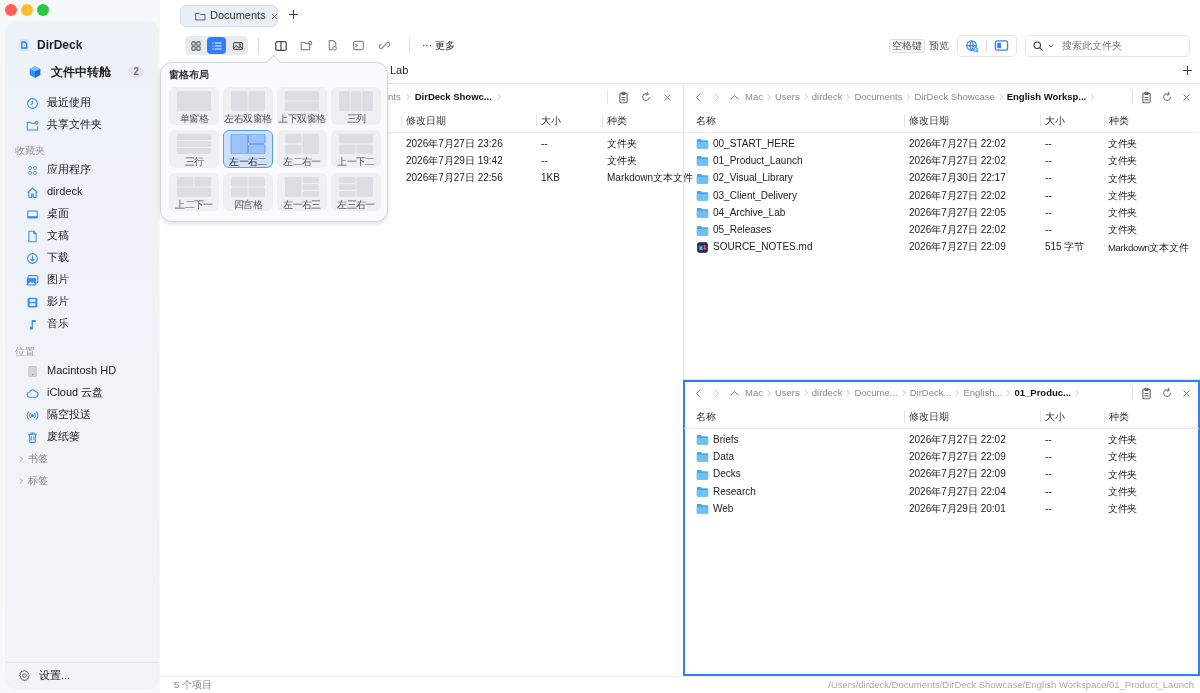 The width and height of the screenshot is (1200, 693). Describe the element at coordinates (957, 491) in the screenshot. I see `modified-date: 2026年7月27日 22:04` at that location.